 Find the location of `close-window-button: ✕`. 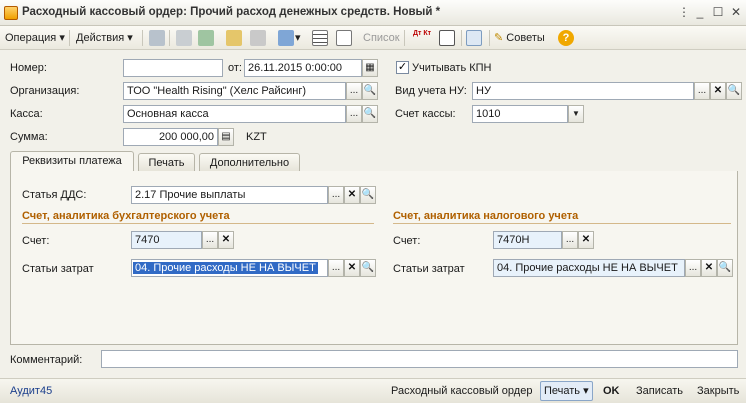

close-window-button: ✕ is located at coordinates (736, 12).